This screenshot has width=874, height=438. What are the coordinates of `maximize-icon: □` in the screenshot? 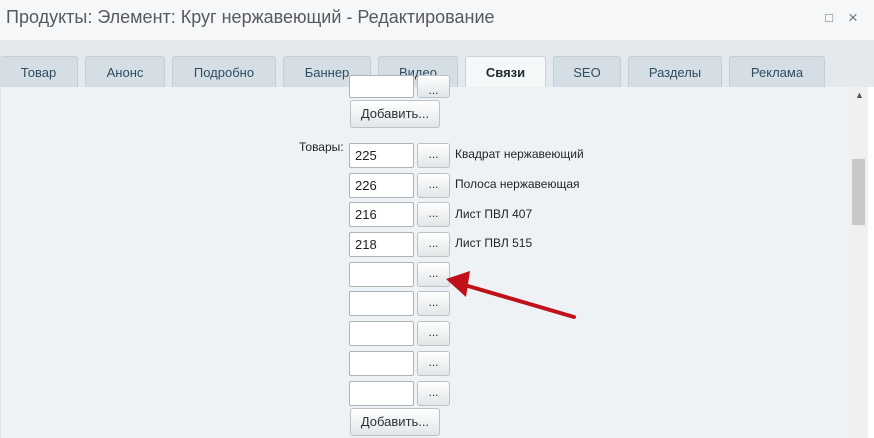 It's located at (829, 18).